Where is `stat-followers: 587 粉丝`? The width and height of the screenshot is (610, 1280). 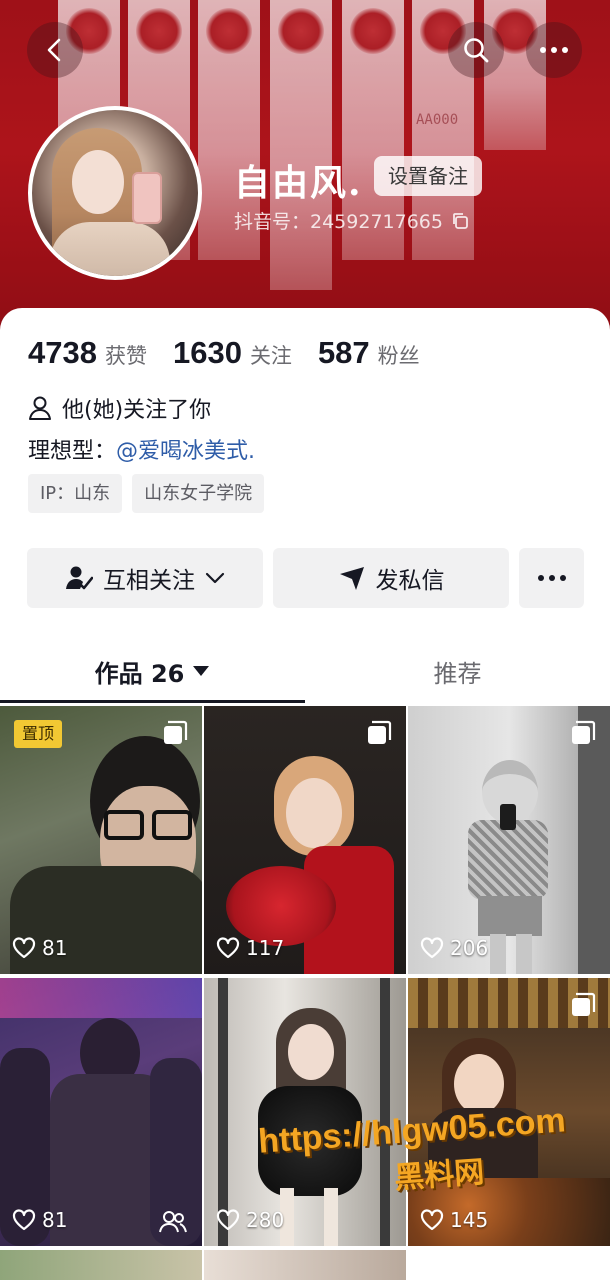 stat-followers: 587 粉丝 is located at coordinates (369, 353).